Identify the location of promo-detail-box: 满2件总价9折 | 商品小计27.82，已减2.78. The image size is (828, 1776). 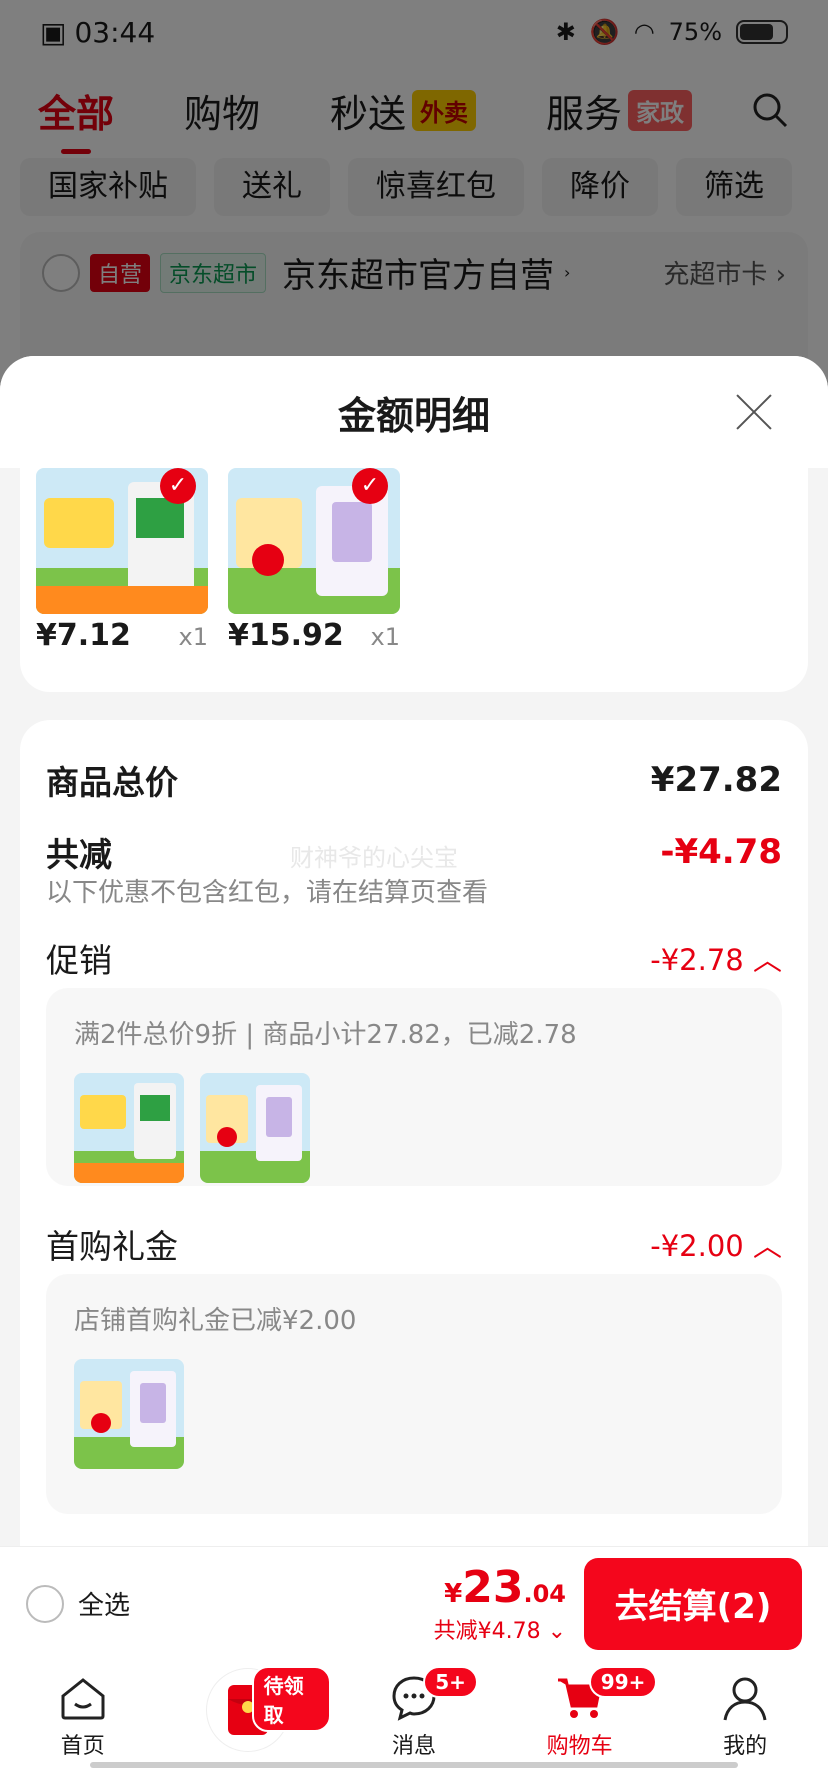
(414, 1087).